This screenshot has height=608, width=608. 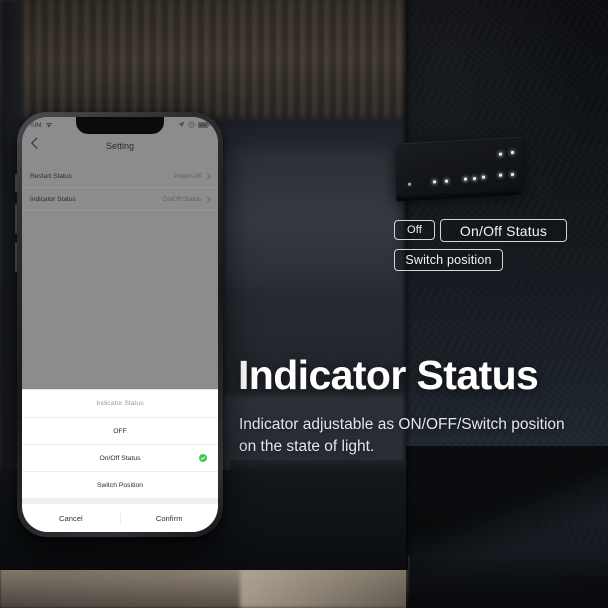 What do you see at coordinates (49, 126) in the screenshot?
I see `wifi-icon` at bounding box center [49, 126].